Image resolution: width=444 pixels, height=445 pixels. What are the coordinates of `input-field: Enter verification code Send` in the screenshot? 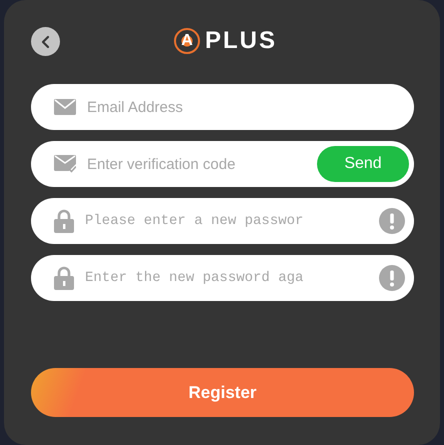 It's located at (222, 164).